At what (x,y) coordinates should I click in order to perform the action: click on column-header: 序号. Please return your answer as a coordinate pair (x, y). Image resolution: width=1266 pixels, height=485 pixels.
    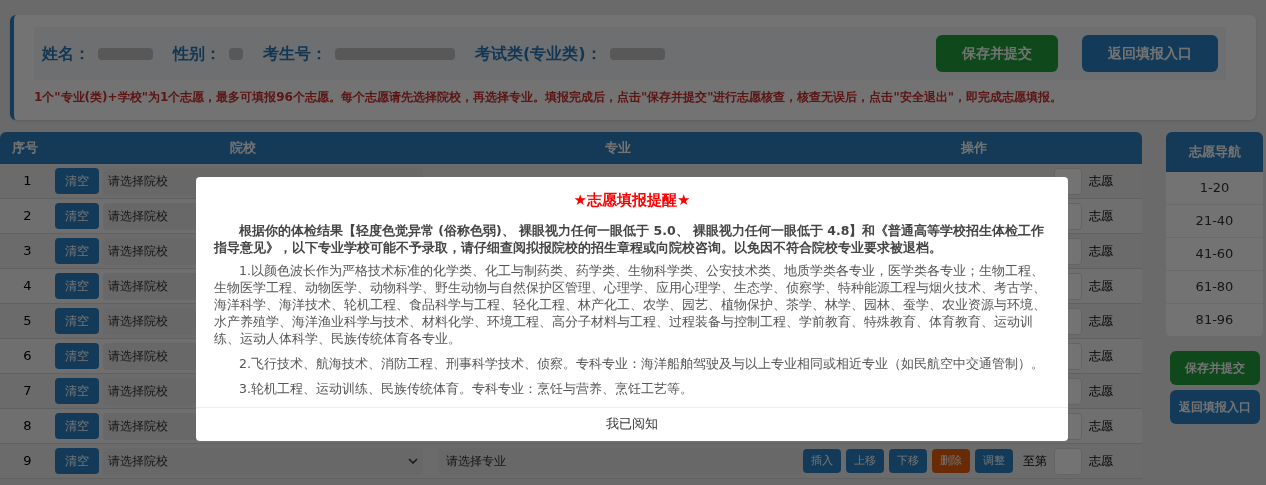
    Looking at the image, I should click on (25, 148).